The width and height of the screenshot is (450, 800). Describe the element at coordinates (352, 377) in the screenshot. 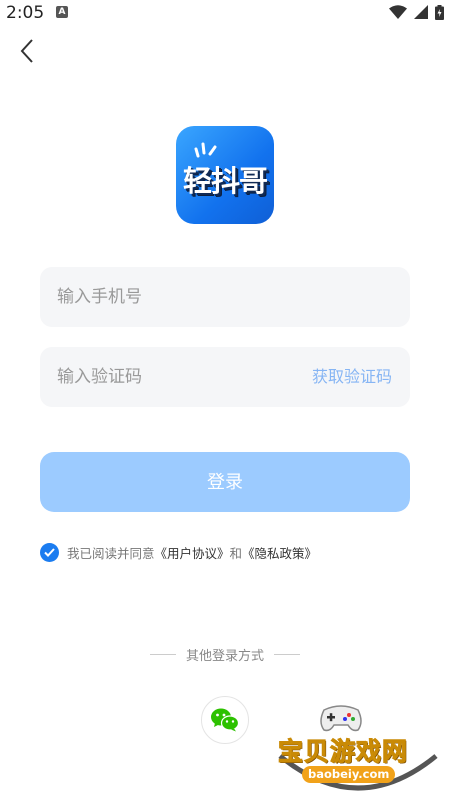

I see `get-code-button: 获取验证码` at that location.